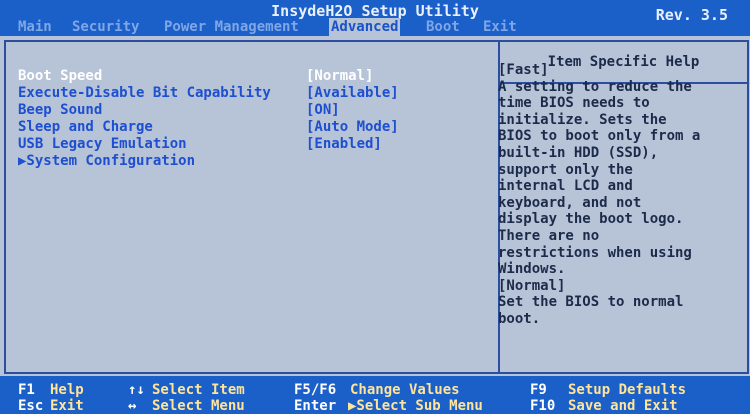  What do you see at coordinates (102, 144) in the screenshot?
I see `setting-label: USB Legacy Emulation` at bounding box center [102, 144].